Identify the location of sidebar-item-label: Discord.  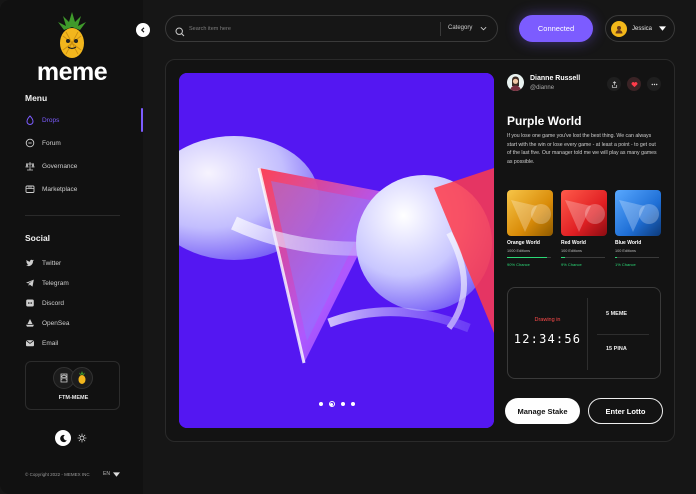
(53, 303).